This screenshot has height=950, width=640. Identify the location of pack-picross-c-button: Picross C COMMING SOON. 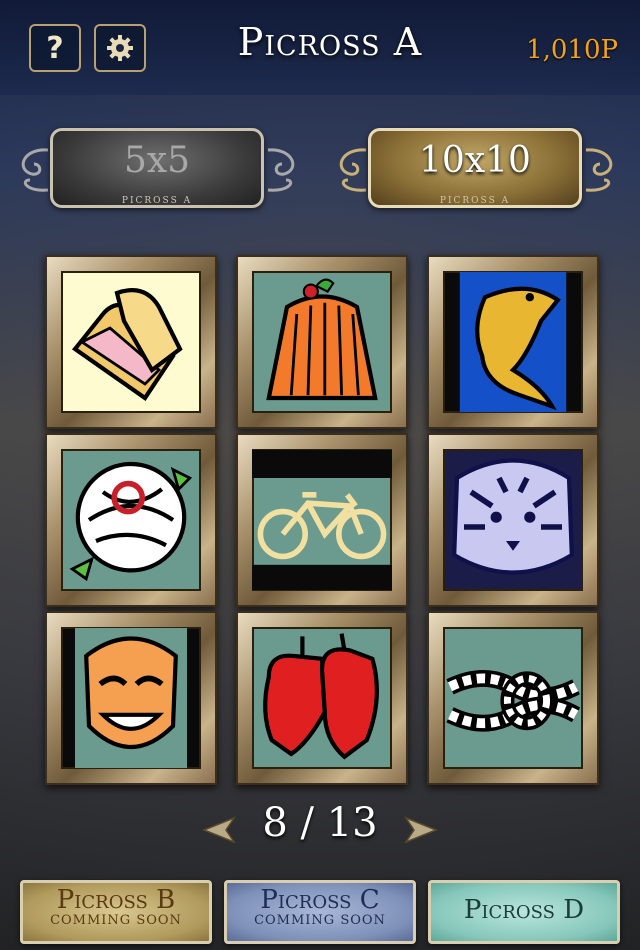
(320, 912).